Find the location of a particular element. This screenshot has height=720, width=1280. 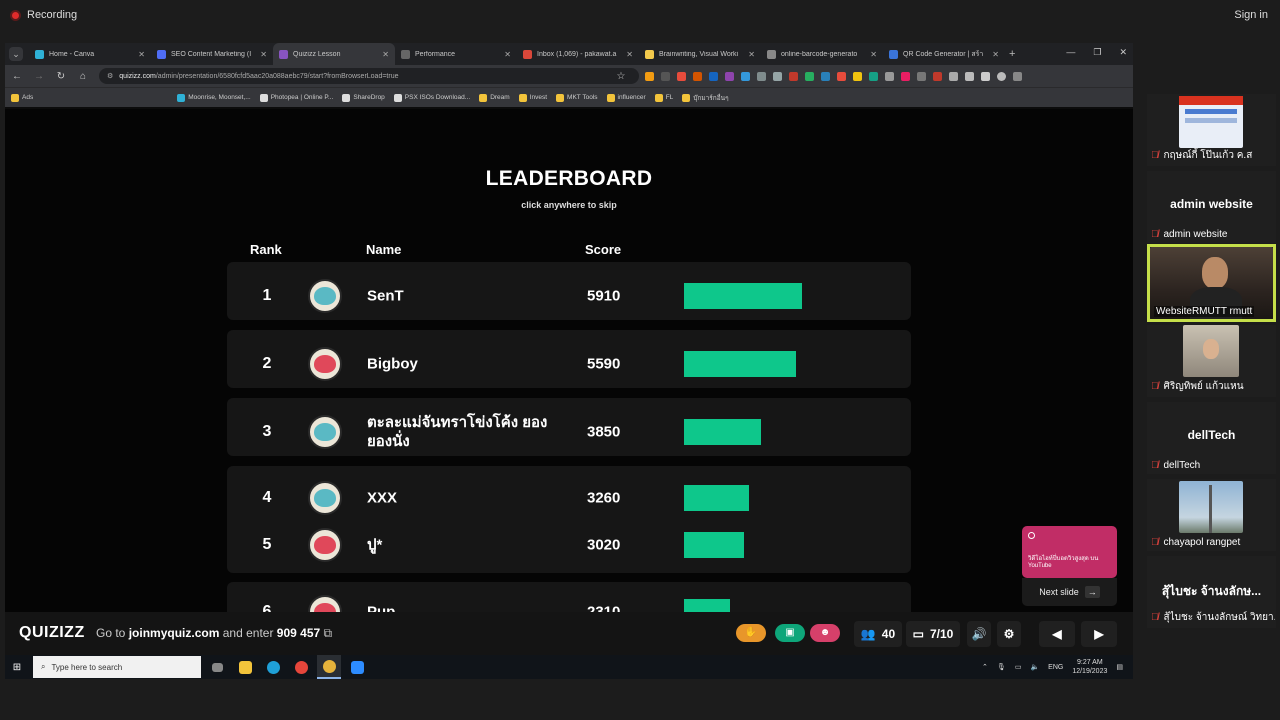

previous-slide-button: ◀ is located at coordinates (1057, 634).